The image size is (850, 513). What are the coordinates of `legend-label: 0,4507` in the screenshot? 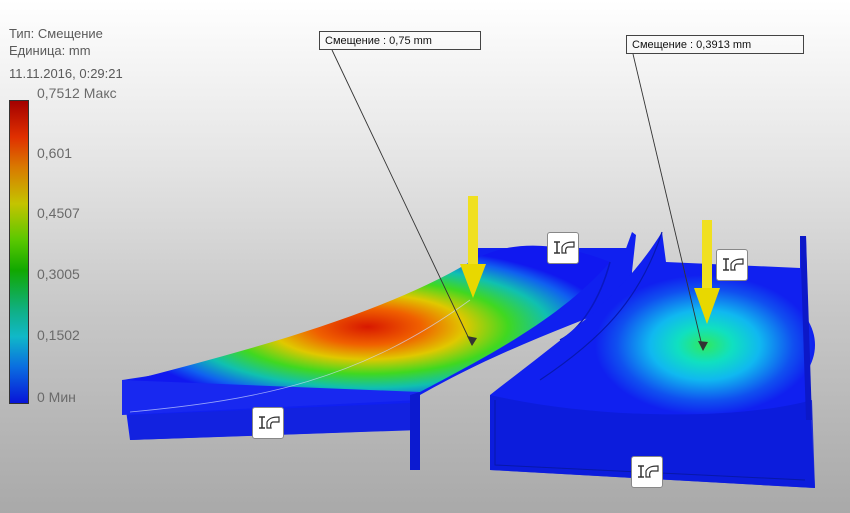 It's located at (58, 213).